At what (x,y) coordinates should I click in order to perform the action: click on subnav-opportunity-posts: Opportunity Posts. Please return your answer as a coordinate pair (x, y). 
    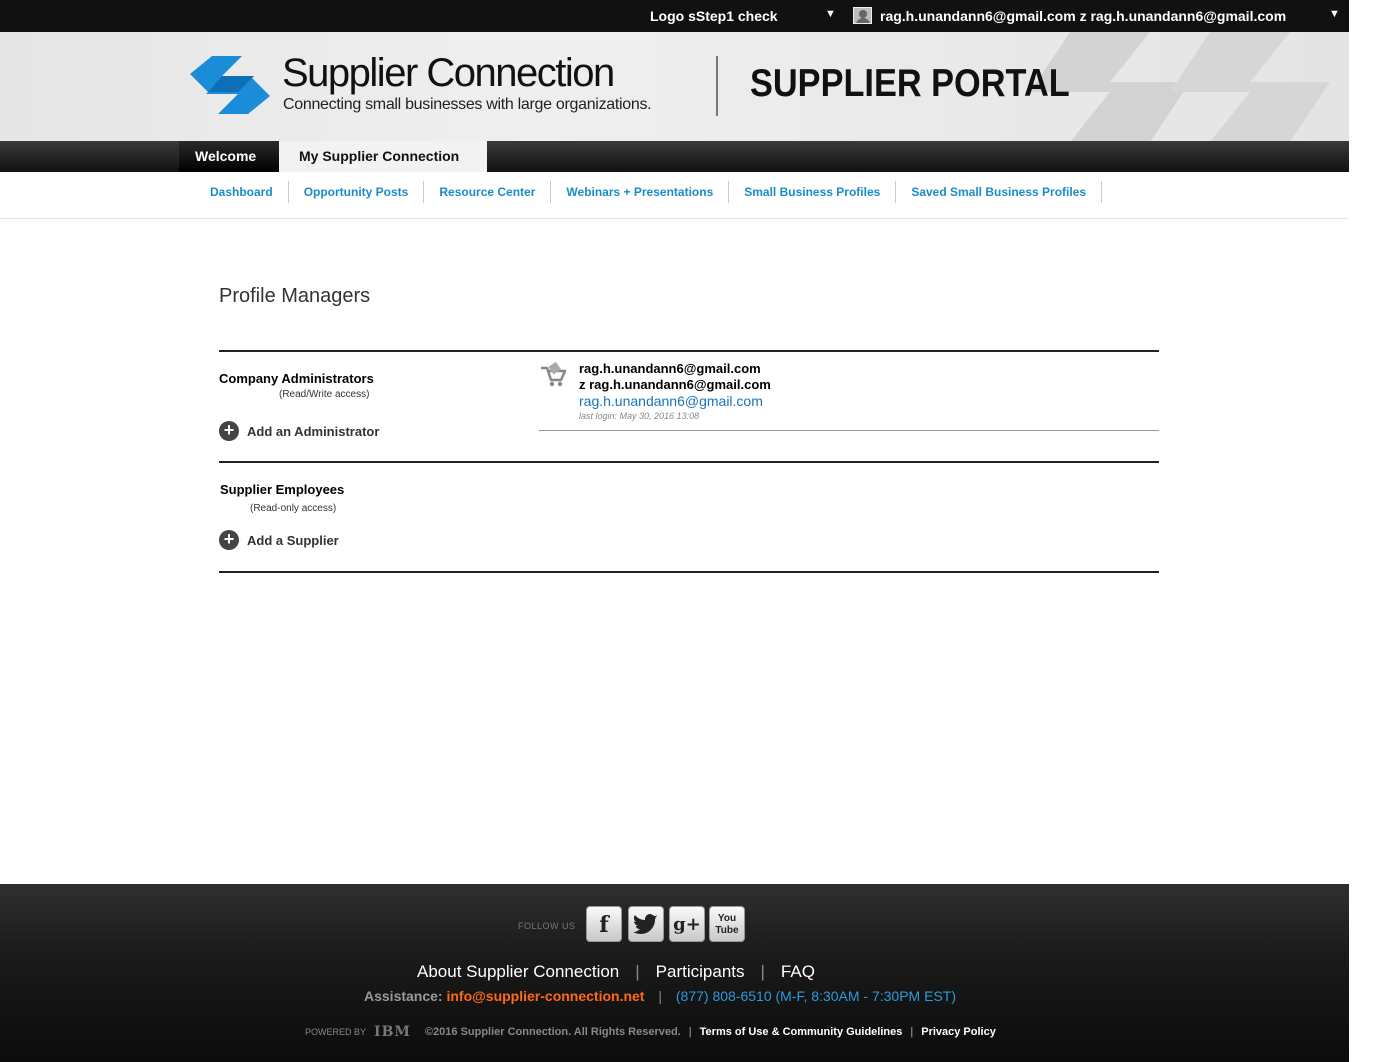
    Looking at the image, I should click on (357, 192).